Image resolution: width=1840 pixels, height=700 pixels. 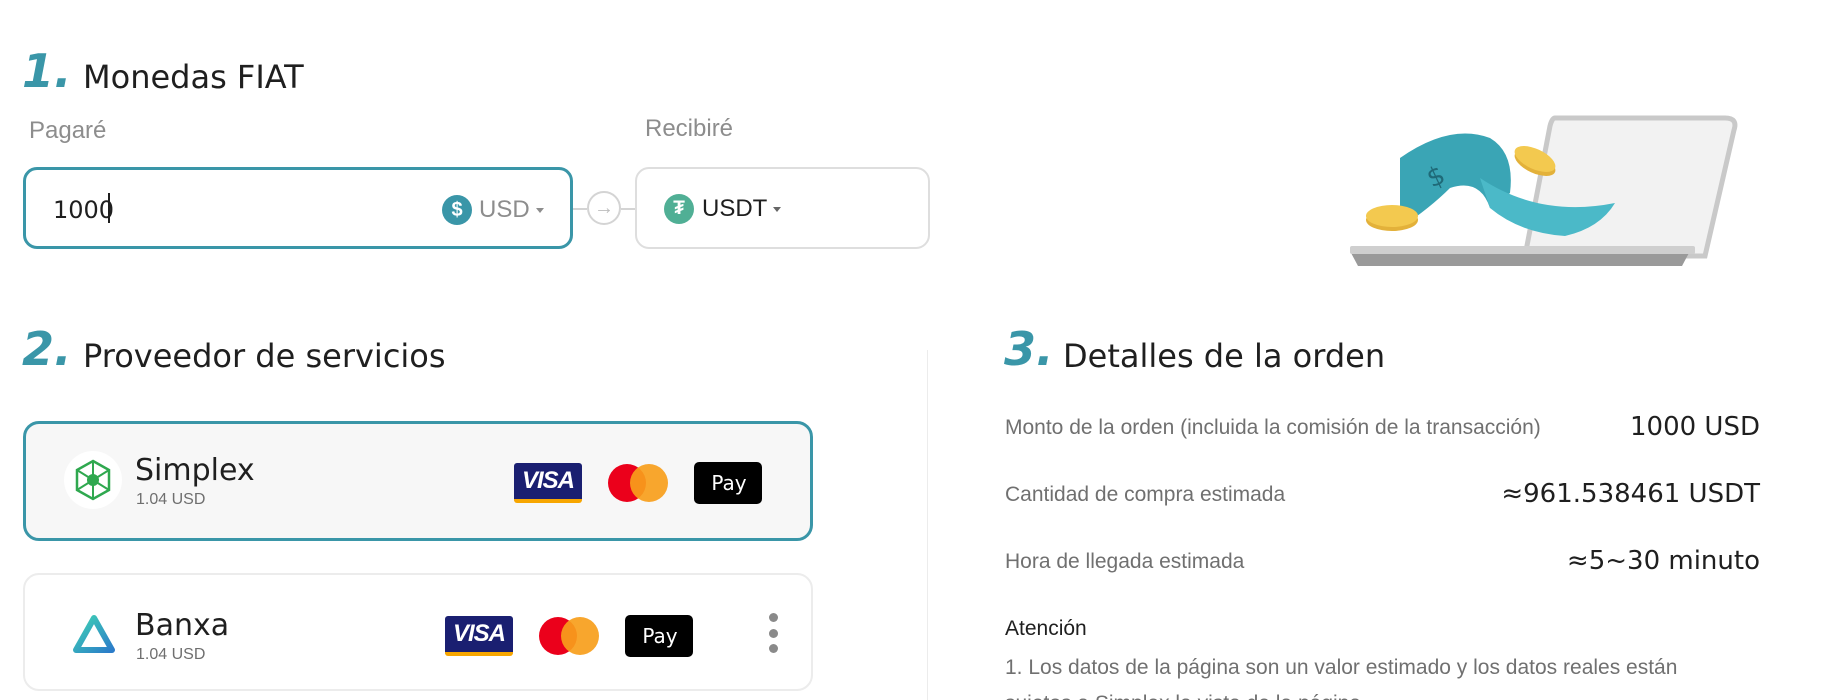 What do you see at coordinates (109, 208) in the screenshot?
I see `text-caret` at bounding box center [109, 208].